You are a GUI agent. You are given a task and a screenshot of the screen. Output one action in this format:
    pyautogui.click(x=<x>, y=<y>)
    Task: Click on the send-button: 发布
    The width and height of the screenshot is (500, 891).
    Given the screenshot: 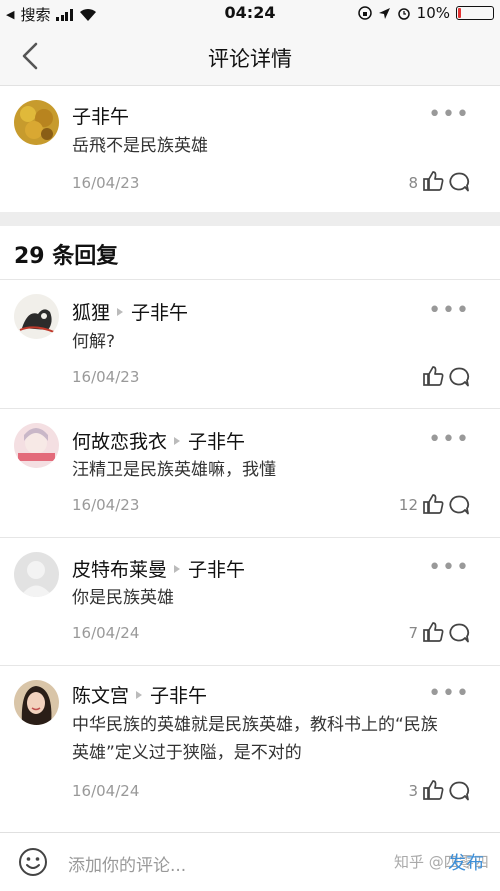 What is the action you would take?
    pyautogui.click(x=466, y=862)
    